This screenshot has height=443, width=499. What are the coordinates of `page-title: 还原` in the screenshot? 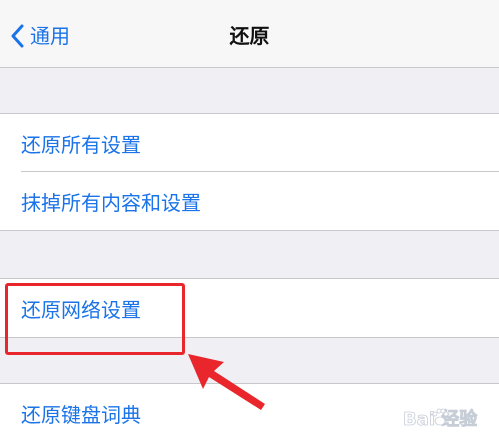 It's located at (249, 36).